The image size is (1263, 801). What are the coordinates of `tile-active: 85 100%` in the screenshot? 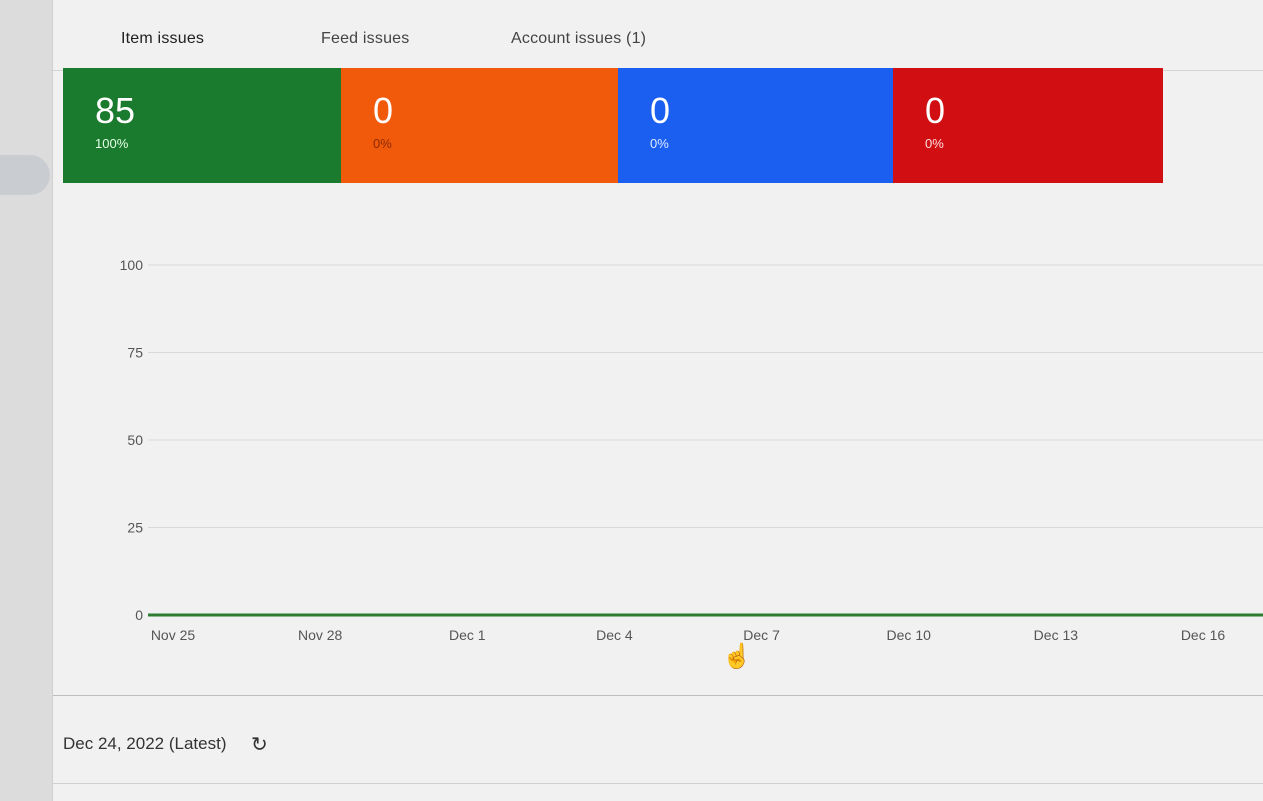 It's located at (202, 125).